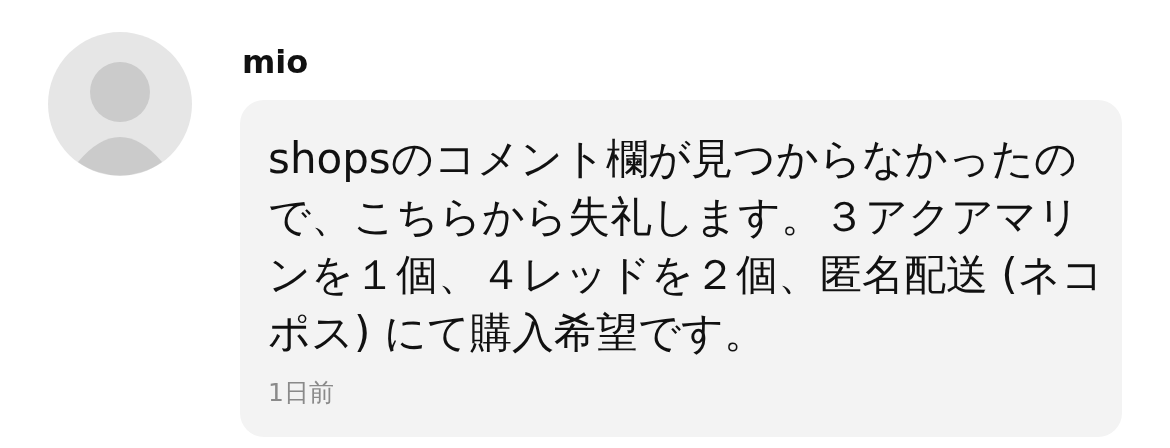 This screenshot has width=1170, height=448. Describe the element at coordinates (301, 393) in the screenshot. I see `comment-time: 1日前` at that location.